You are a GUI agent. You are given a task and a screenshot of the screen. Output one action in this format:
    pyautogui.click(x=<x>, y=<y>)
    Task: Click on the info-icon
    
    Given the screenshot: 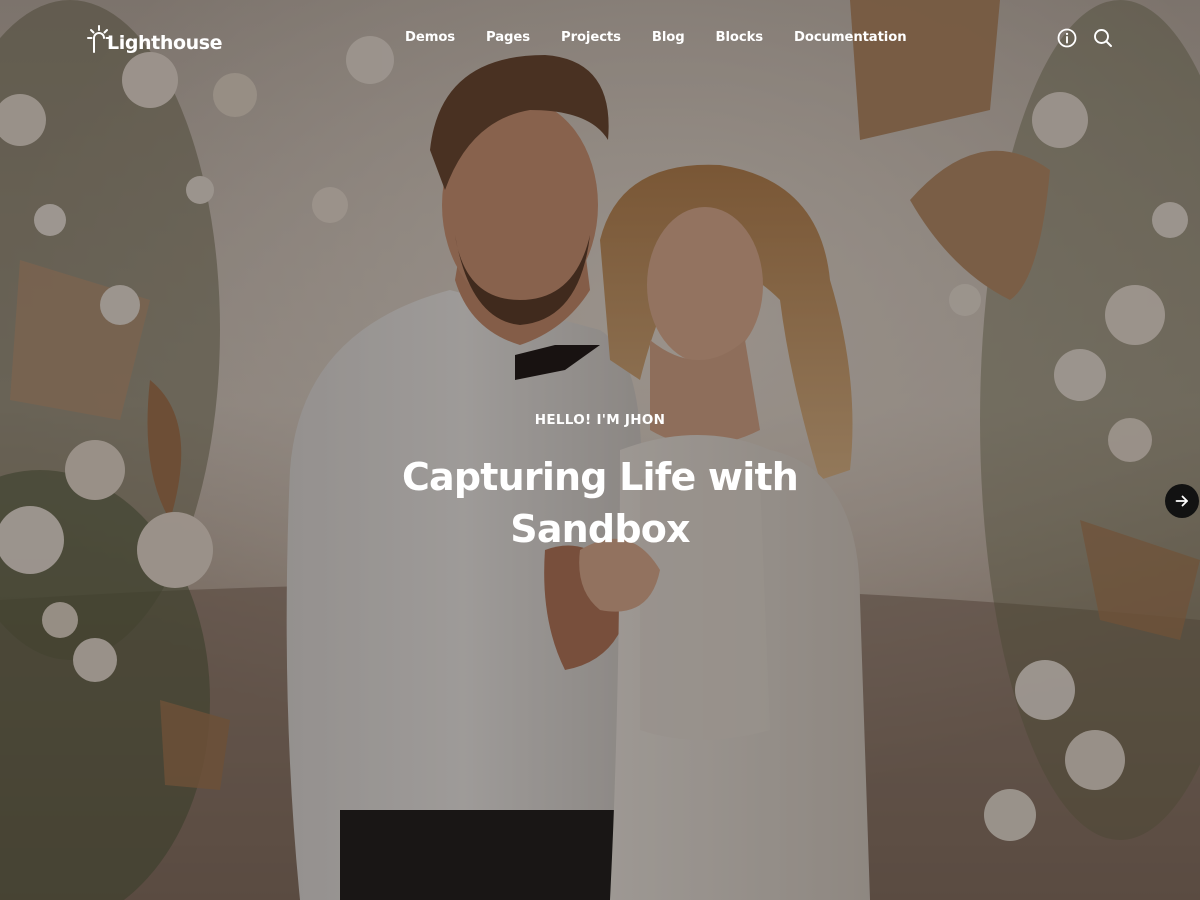 What is the action you would take?
    pyautogui.click(x=1067, y=38)
    